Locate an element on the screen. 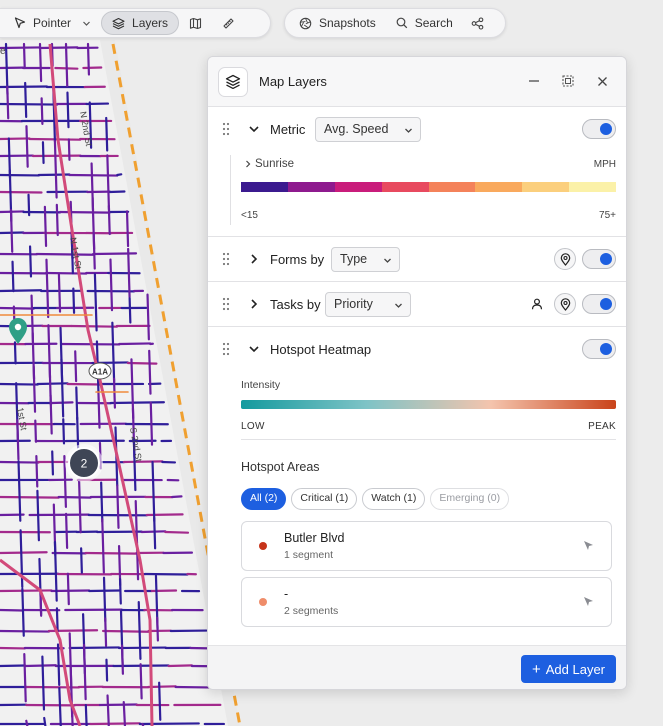 The width and height of the screenshot is (663, 726). close-button is located at coordinates (602, 81).